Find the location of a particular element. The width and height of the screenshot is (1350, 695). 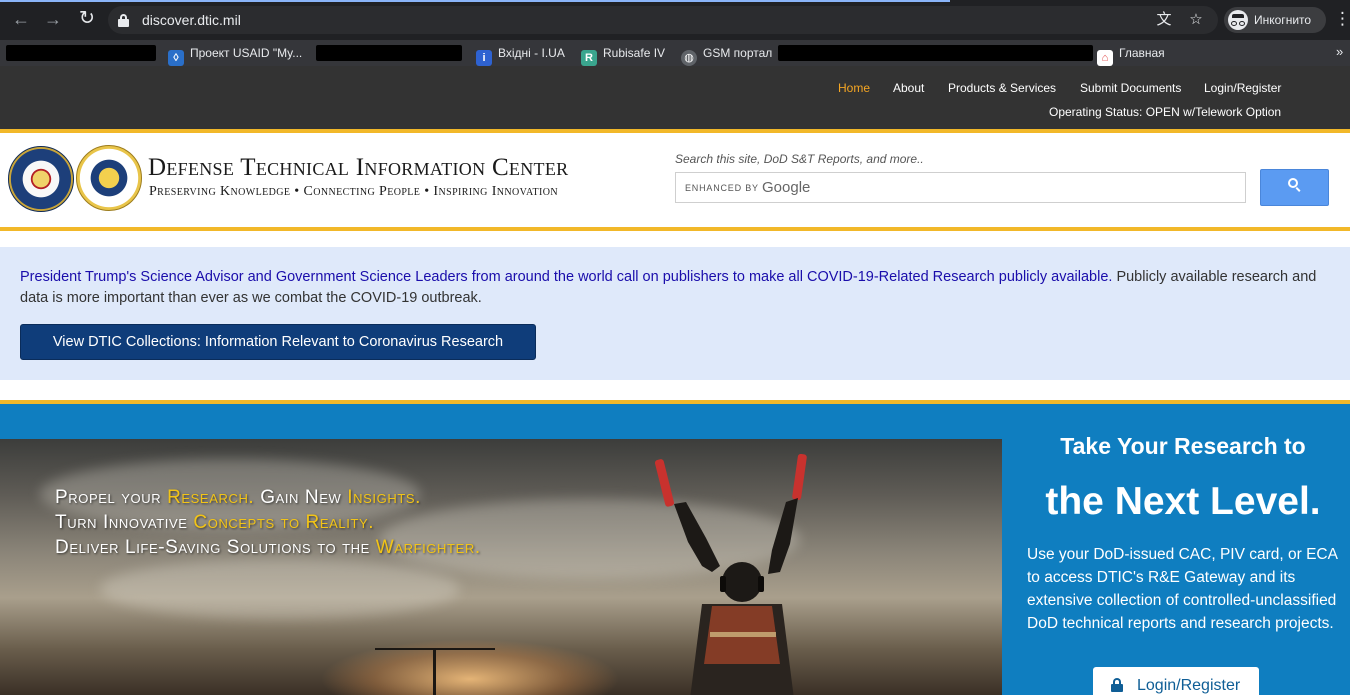

bookmark-rubisafe: R Rubisafe IV is located at coordinates (623, 55).